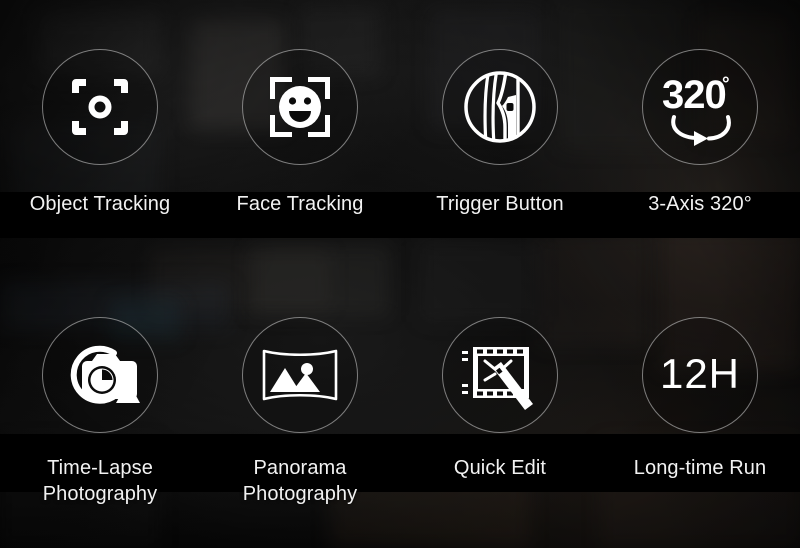 This screenshot has height=548, width=800. I want to click on icon-circle-quick-edit, so click(500, 375).